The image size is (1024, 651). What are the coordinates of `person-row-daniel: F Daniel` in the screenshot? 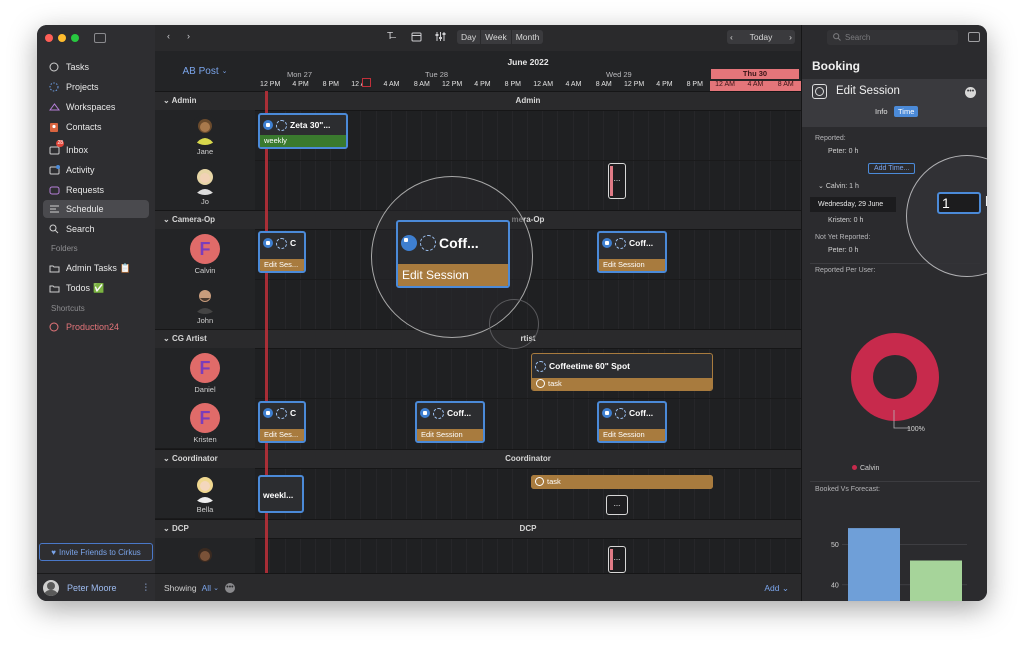 It's located at (205, 373).